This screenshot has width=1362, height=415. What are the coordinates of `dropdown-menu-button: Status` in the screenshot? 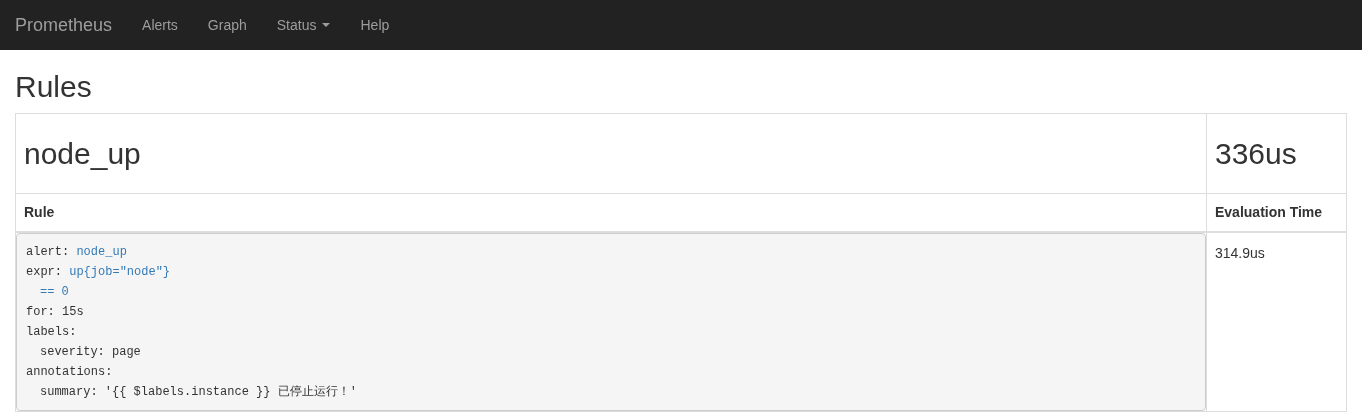 It's located at (303, 25).